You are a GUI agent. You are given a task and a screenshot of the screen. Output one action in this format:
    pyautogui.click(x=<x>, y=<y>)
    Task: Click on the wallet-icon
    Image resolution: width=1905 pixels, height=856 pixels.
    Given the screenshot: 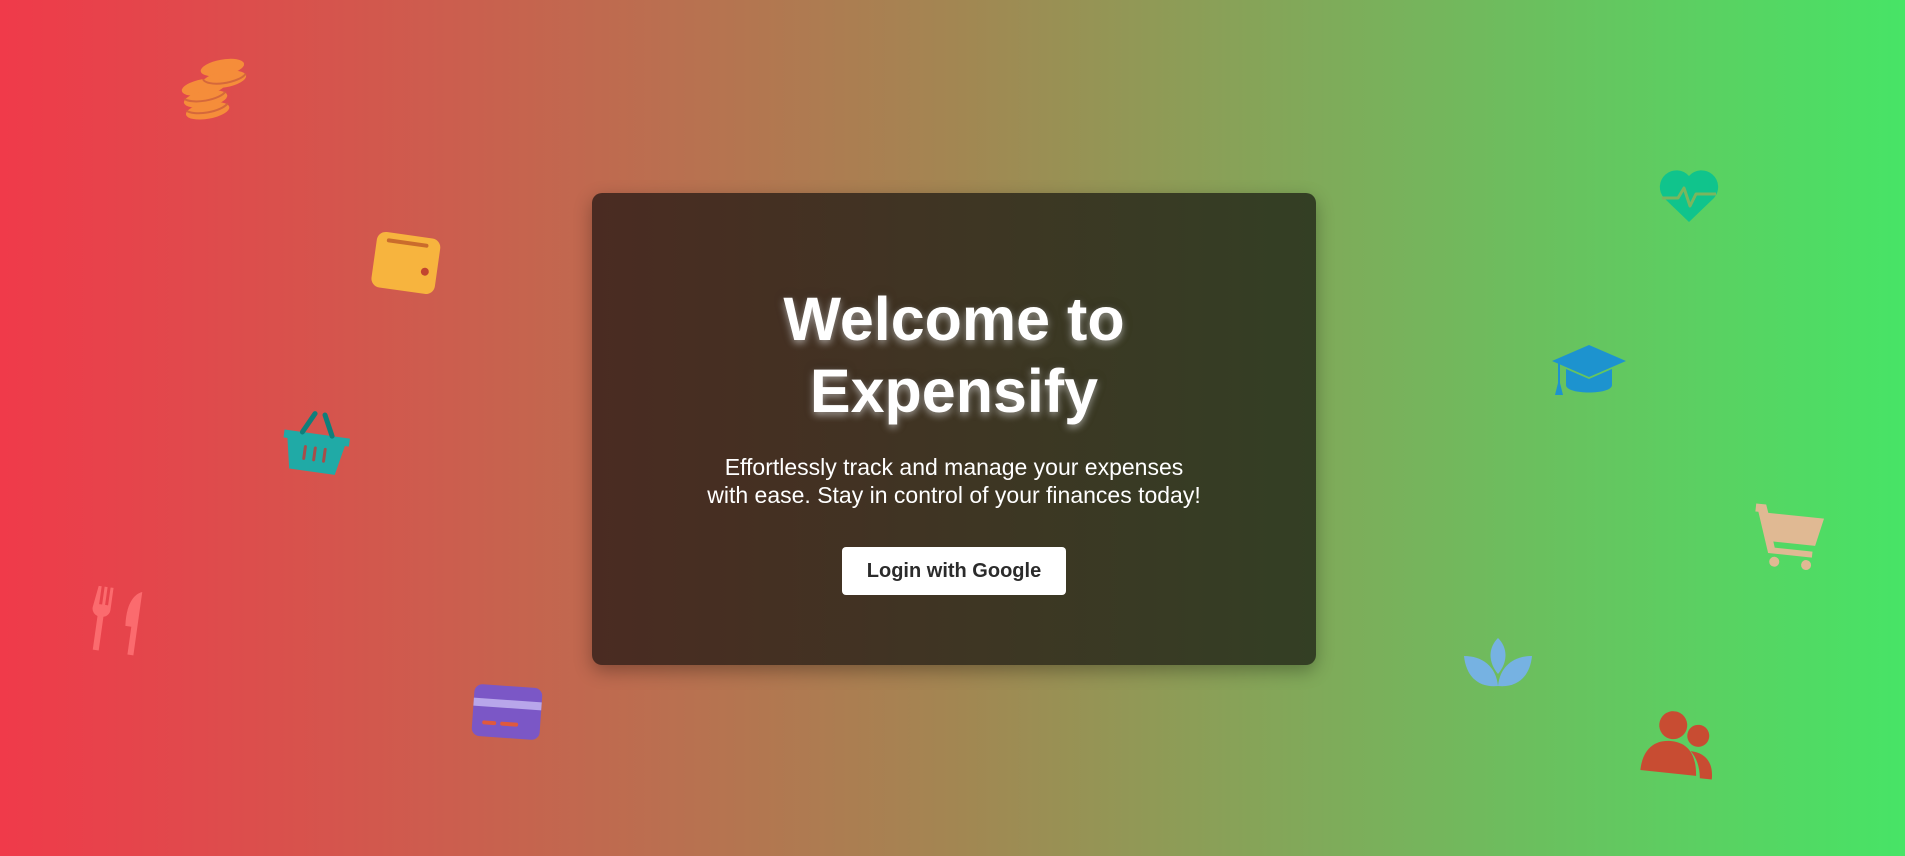 What is the action you would take?
    pyautogui.click(x=406, y=263)
    